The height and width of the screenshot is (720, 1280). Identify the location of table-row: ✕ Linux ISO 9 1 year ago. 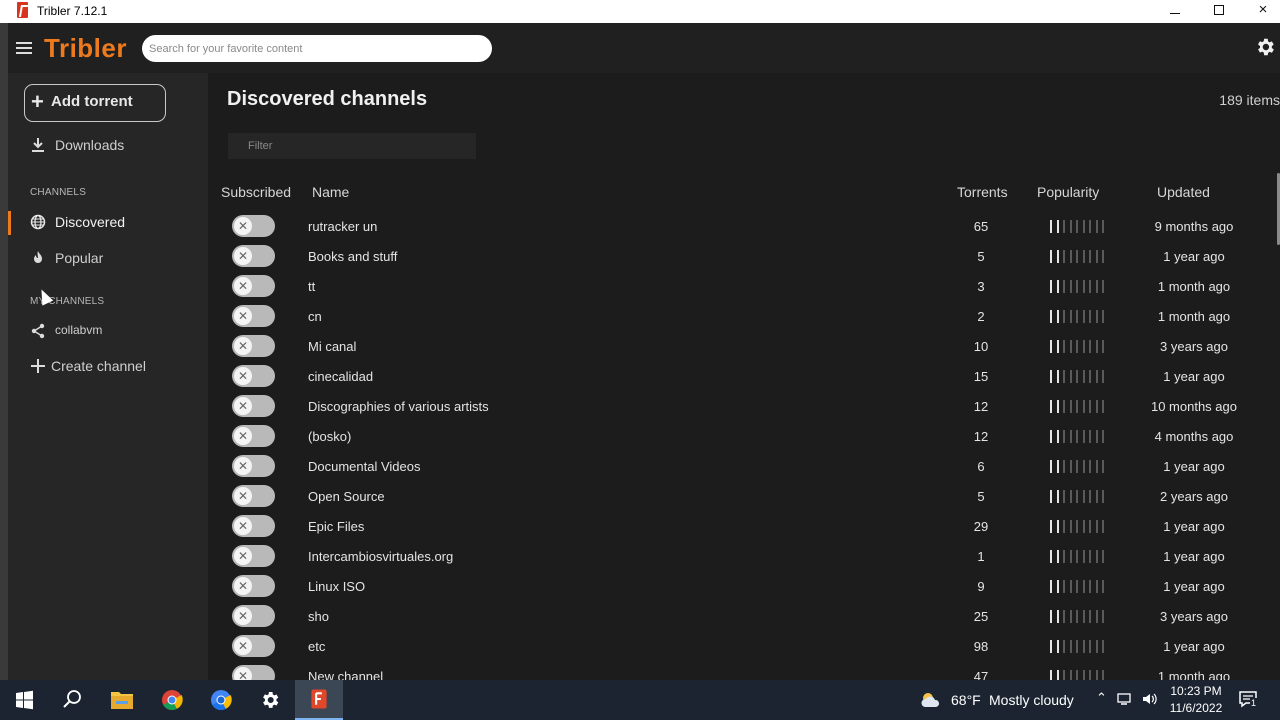
(743, 587).